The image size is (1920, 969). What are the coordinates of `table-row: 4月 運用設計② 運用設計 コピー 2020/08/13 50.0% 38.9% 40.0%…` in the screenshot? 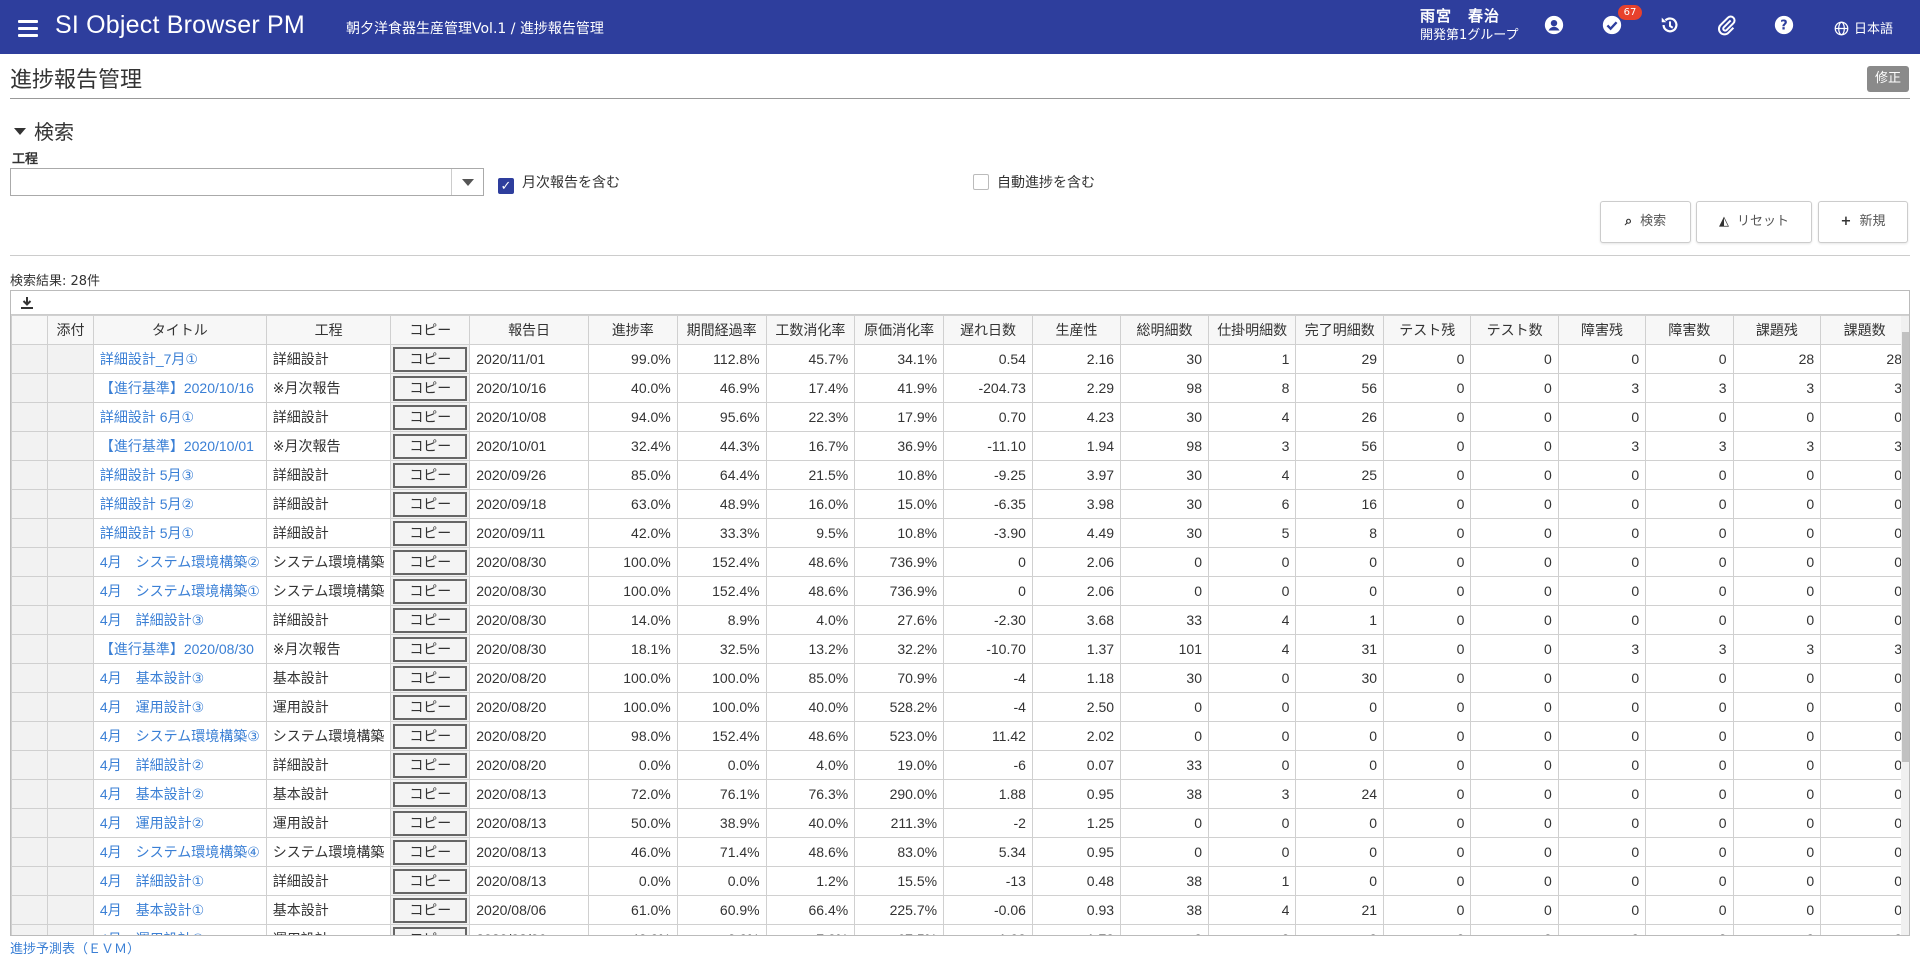 It's located at (960, 823).